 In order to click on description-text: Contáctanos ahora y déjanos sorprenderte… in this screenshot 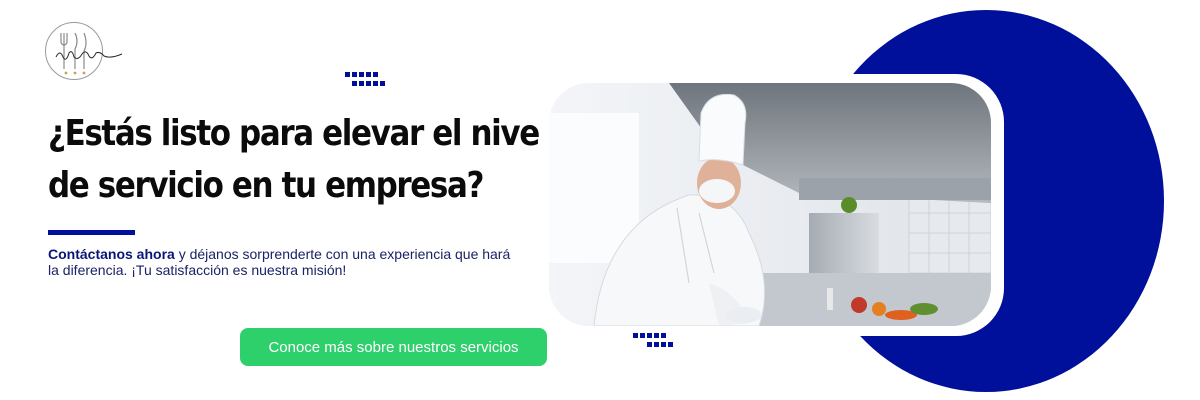, I will do `click(283, 262)`.